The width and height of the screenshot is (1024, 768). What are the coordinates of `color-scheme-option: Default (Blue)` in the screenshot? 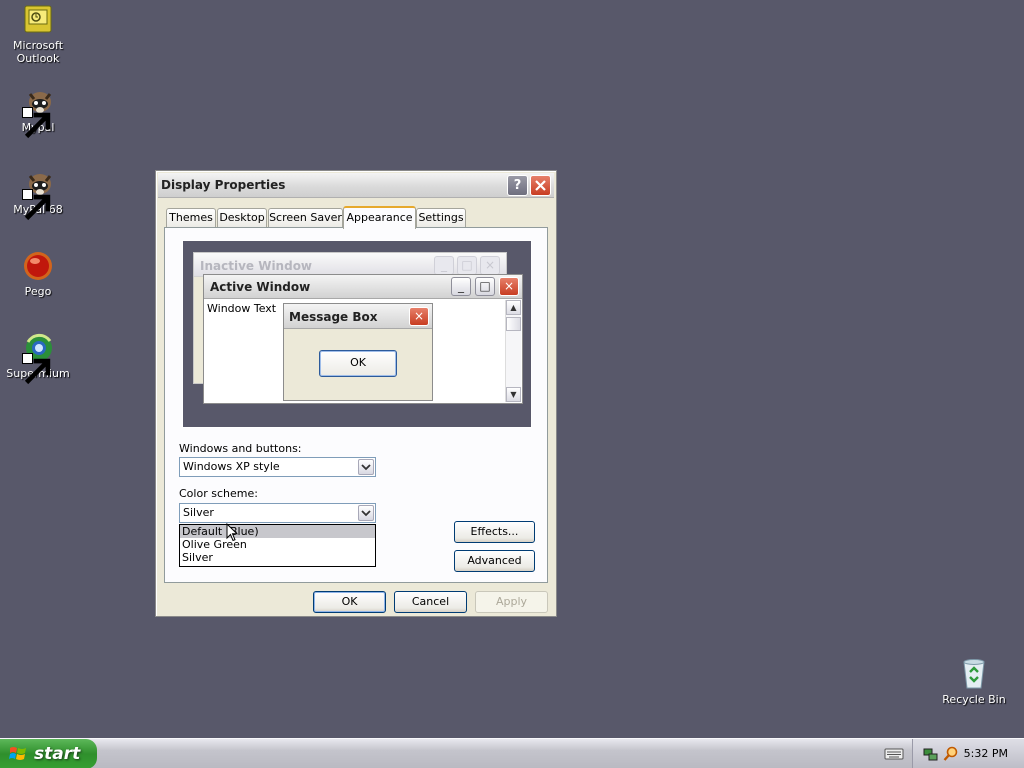 It's located at (277, 531).